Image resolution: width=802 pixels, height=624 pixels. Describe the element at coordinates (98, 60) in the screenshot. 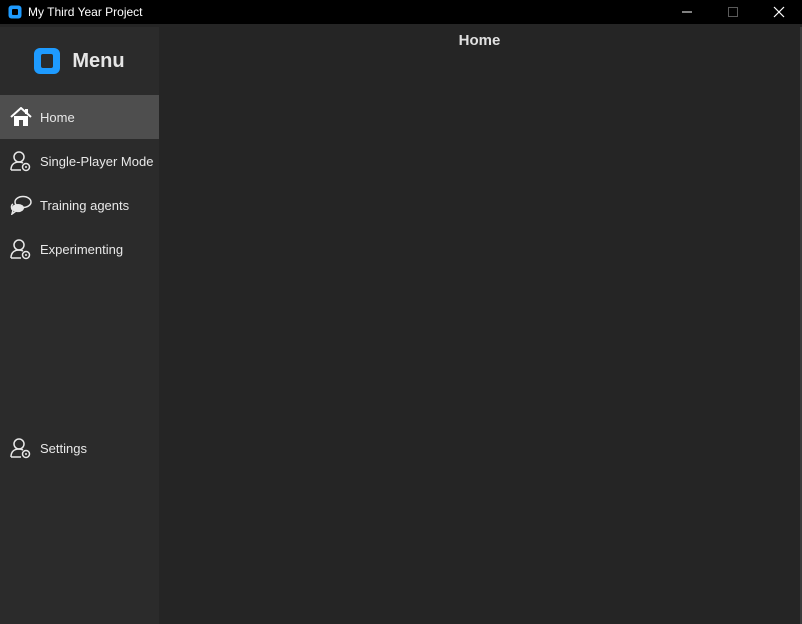

I see `menu-title: Menu` at that location.